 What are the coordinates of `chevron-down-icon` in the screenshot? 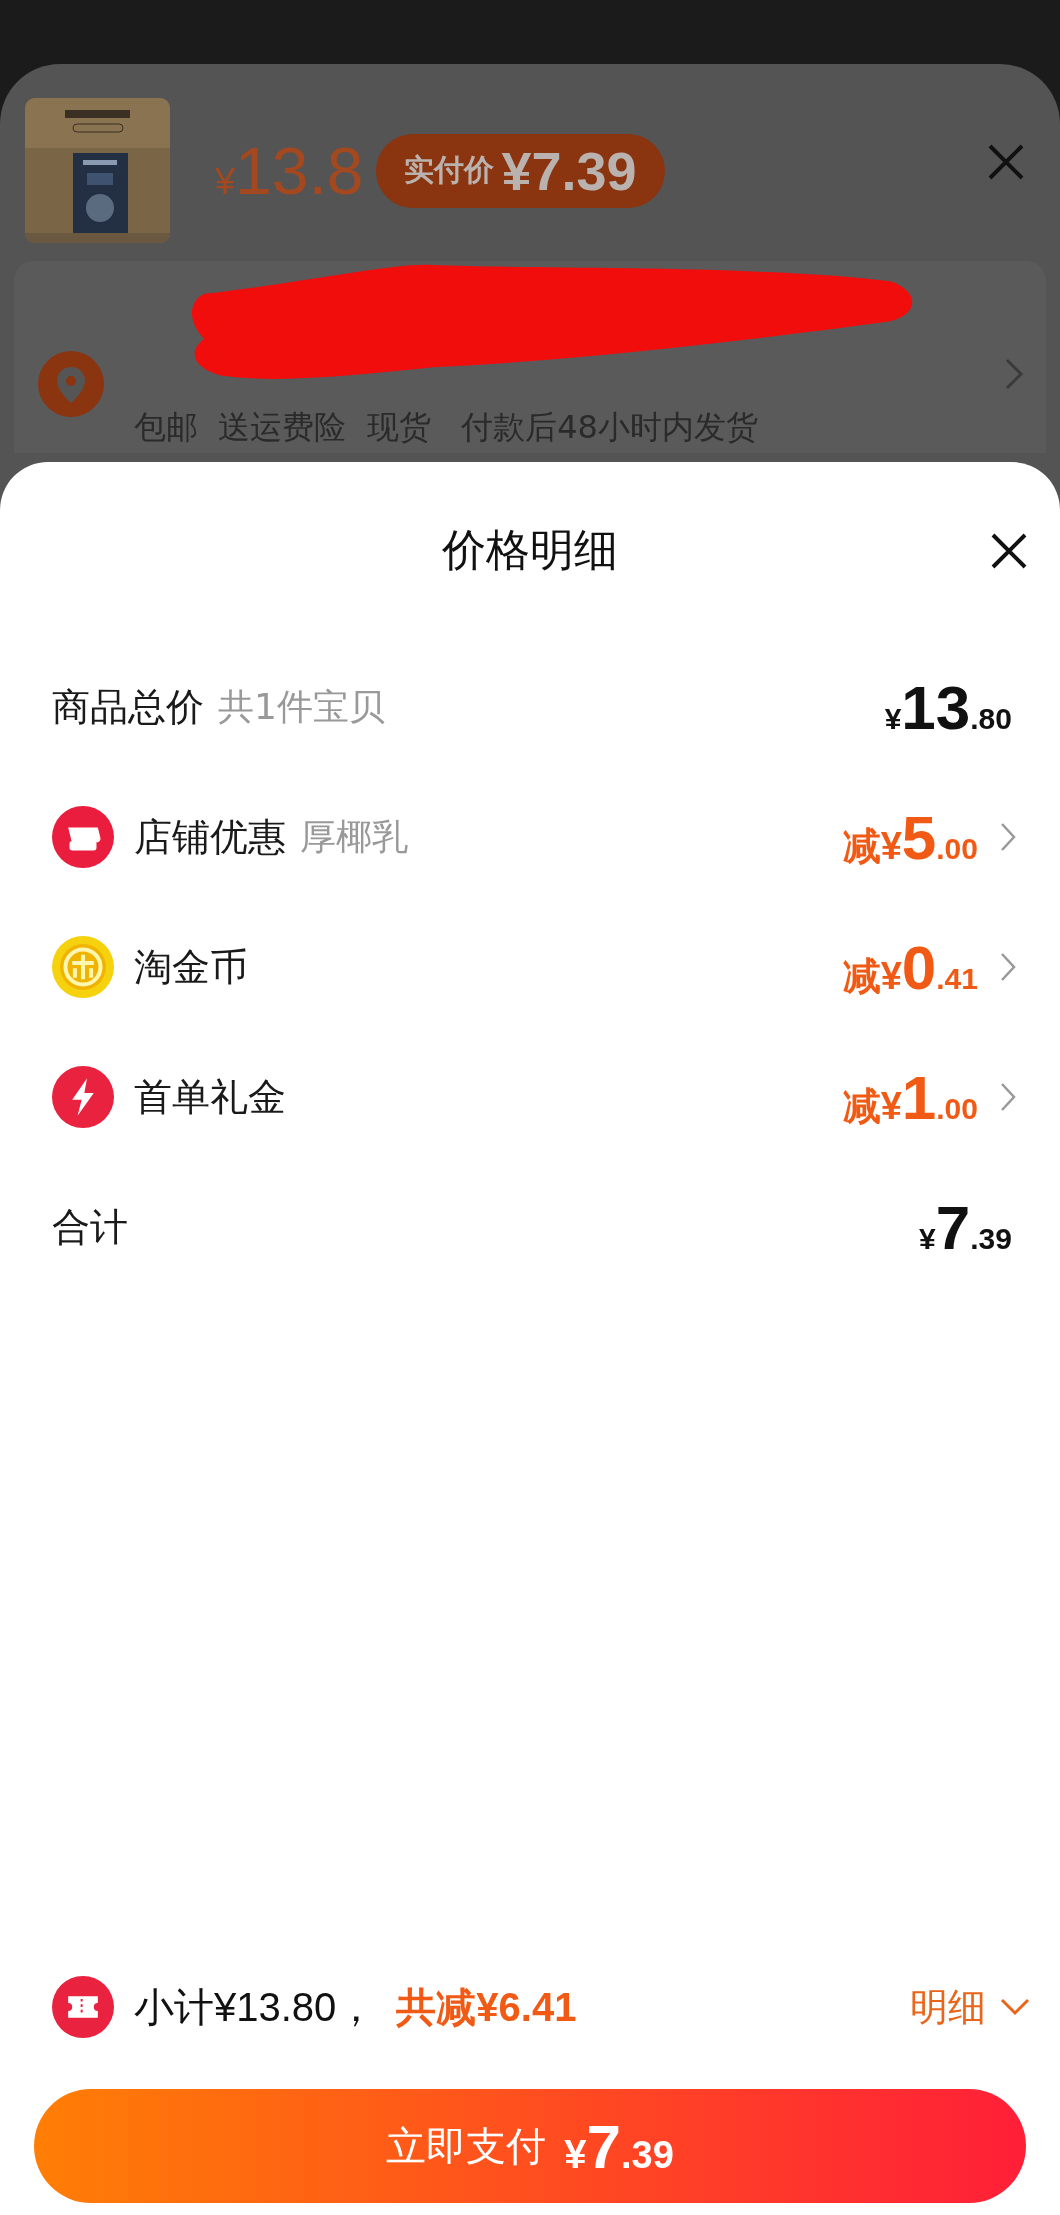 It's located at (1015, 2007).